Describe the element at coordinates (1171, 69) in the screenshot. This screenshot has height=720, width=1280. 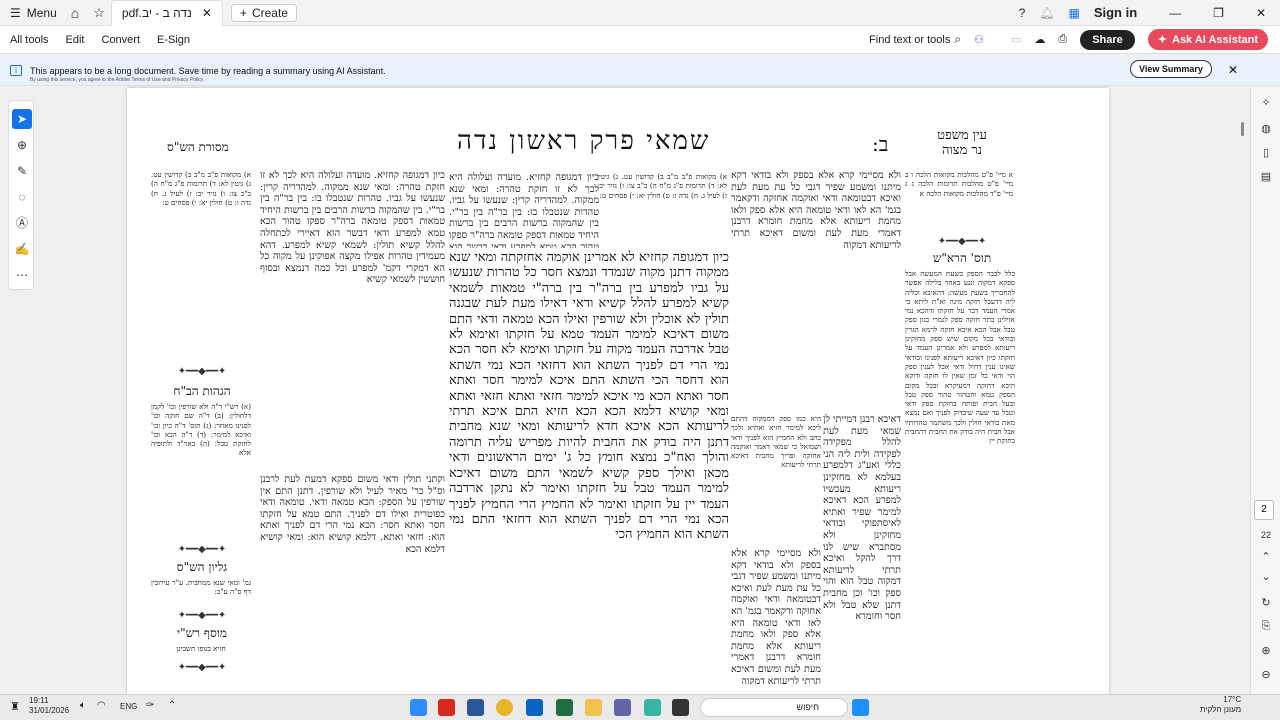
I see `view-summary-button: View Summary` at that location.